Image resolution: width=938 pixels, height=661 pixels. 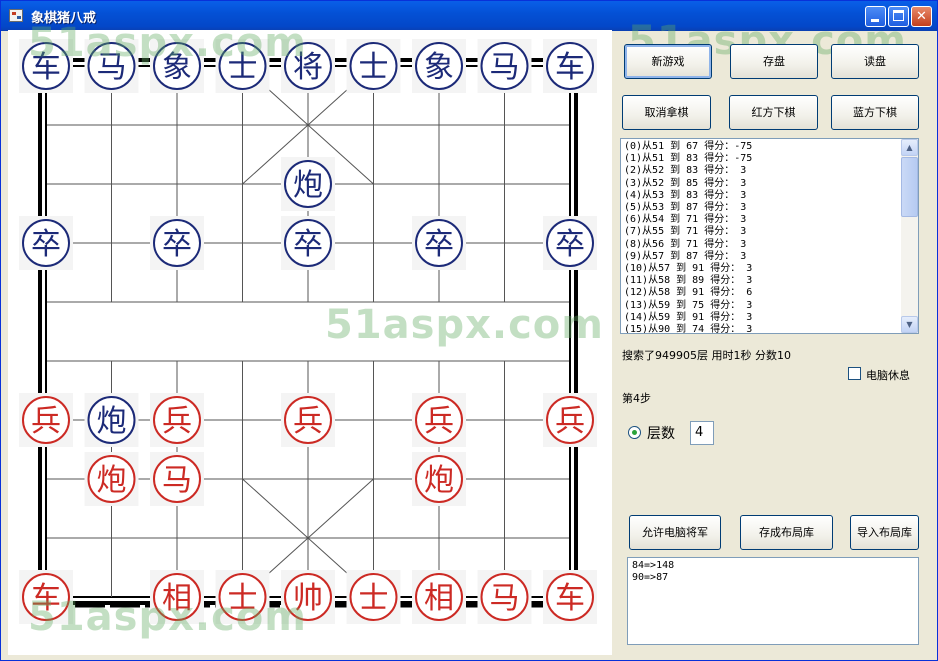 I want to click on minimize-button, so click(x=875, y=16).